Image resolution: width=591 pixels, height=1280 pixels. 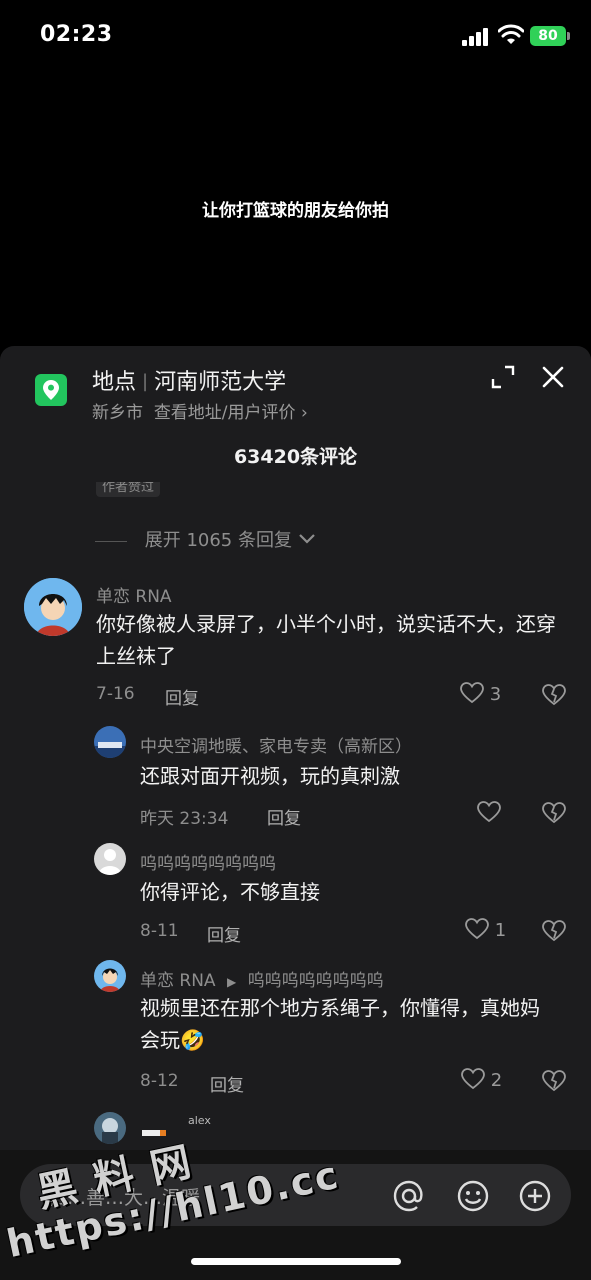 What do you see at coordinates (350, 776) in the screenshot?
I see `reply-text: 还跟对面开视频，玩的真刺激` at bounding box center [350, 776].